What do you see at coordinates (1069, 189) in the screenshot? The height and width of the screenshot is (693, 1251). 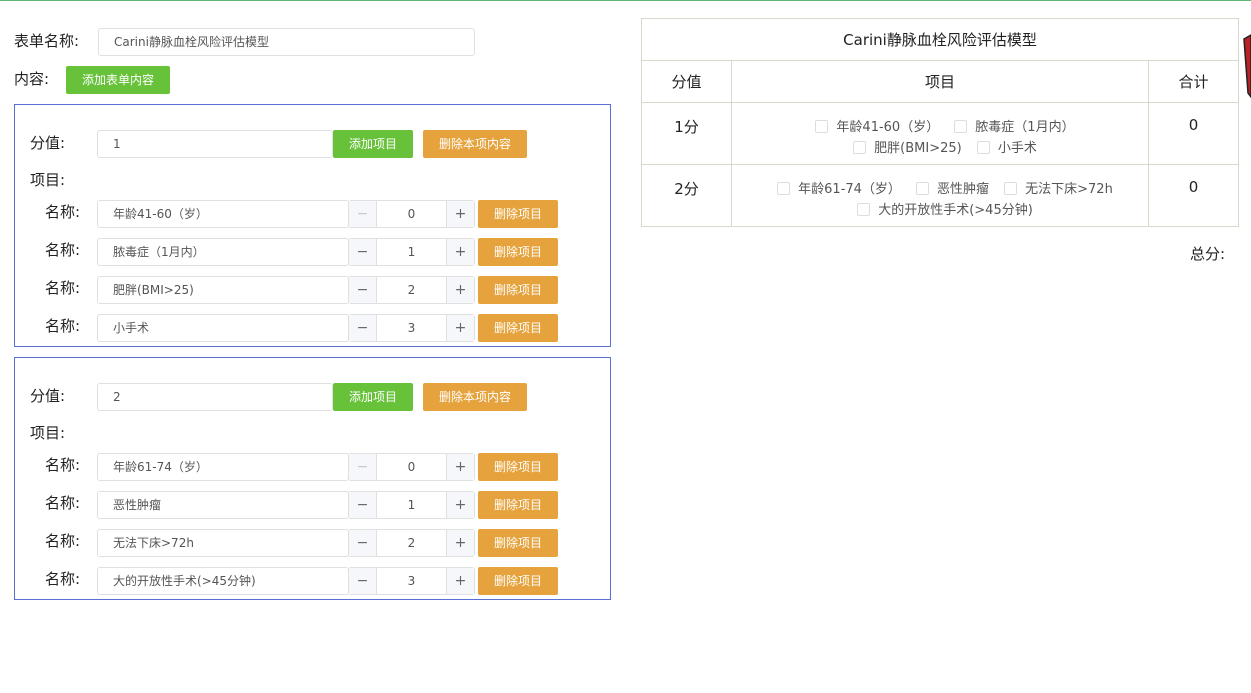 I see `option-label: 无法下床>72h` at bounding box center [1069, 189].